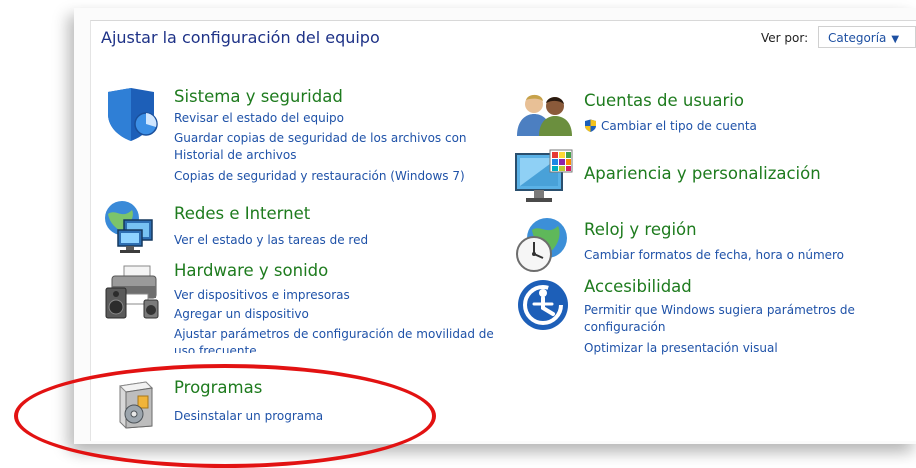  Describe the element at coordinates (640, 229) in the screenshot. I see `category-title-clock: Reloj y región` at that location.